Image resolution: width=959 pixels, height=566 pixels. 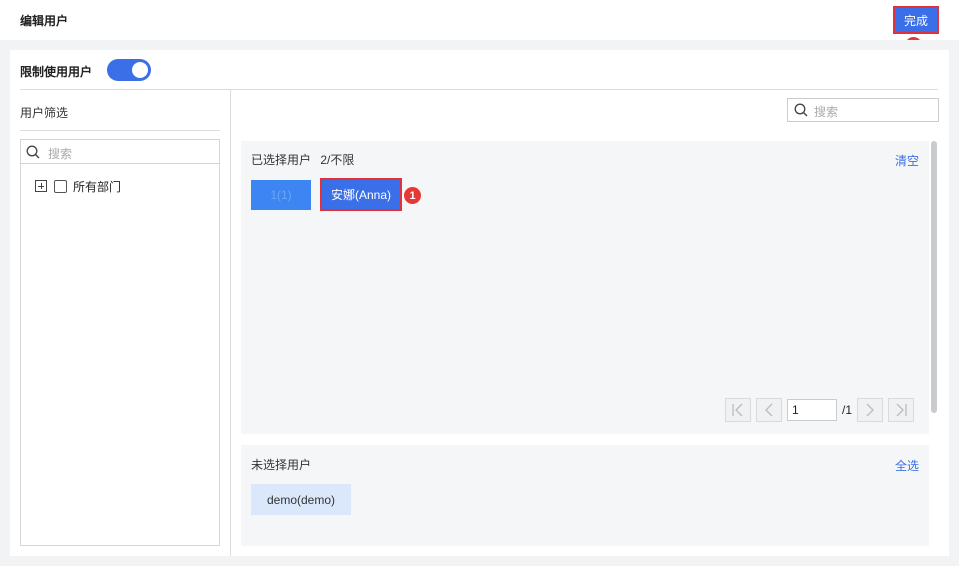 What do you see at coordinates (41, 186) in the screenshot?
I see `plus-square-icon` at bounding box center [41, 186].